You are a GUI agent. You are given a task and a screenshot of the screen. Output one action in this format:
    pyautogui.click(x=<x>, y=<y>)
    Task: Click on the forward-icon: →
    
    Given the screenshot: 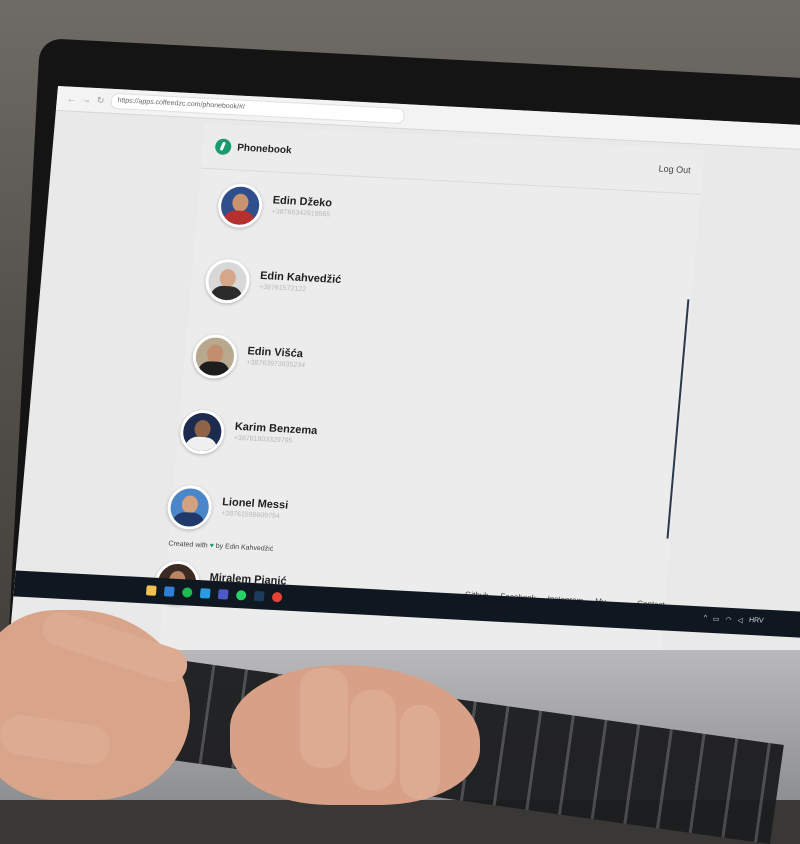 What is the action you would take?
    pyautogui.click(x=86, y=99)
    